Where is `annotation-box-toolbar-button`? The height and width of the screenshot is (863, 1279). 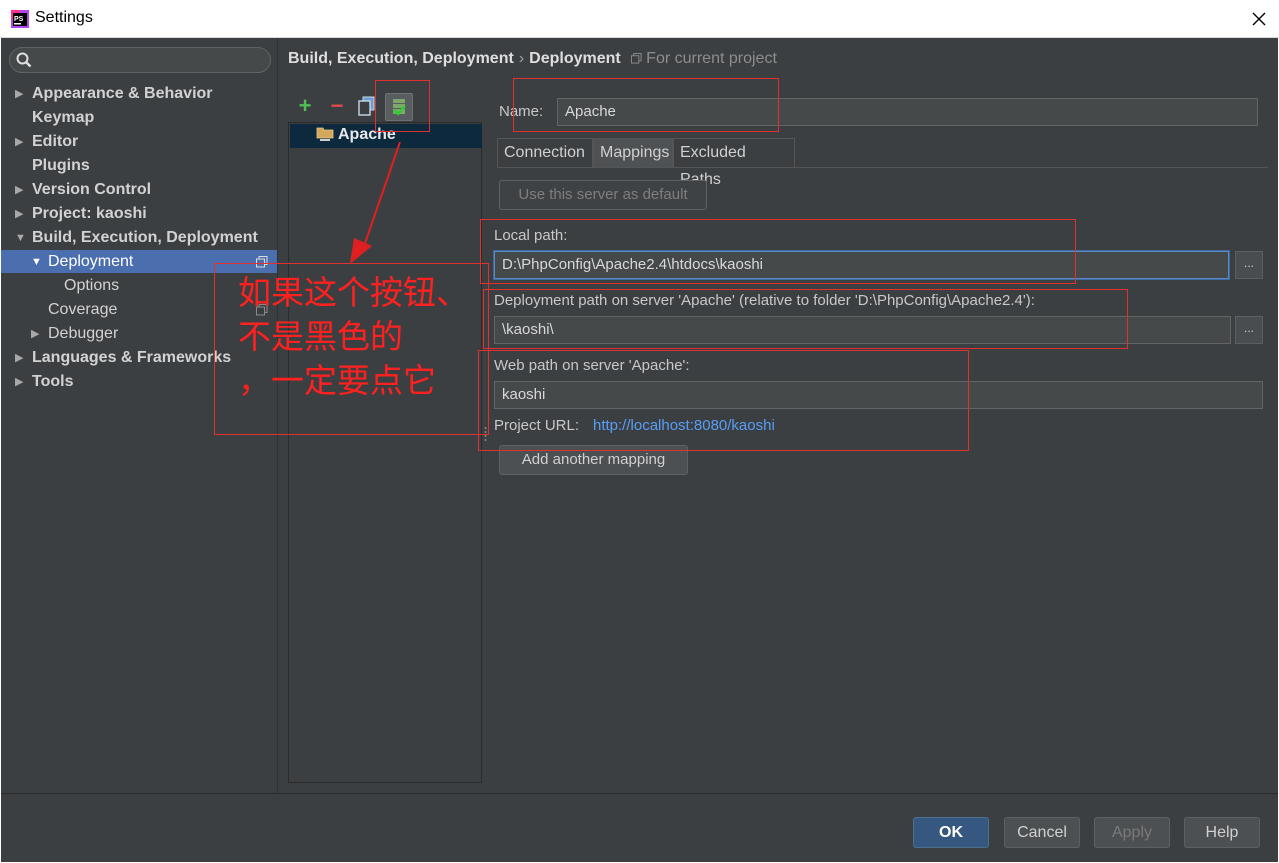
annotation-box-toolbar-button is located at coordinates (402, 106).